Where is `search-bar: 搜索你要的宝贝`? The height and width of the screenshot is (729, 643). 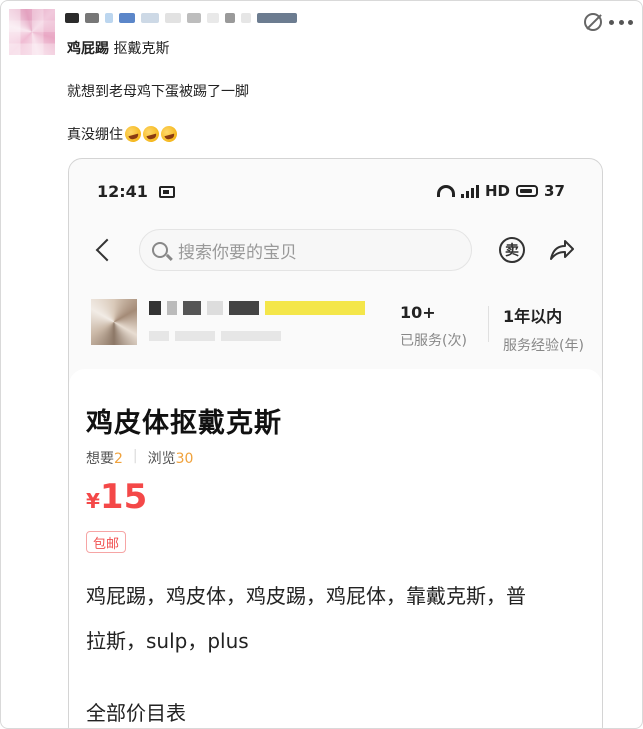 search-bar: 搜索你要的宝贝 is located at coordinates (305, 250).